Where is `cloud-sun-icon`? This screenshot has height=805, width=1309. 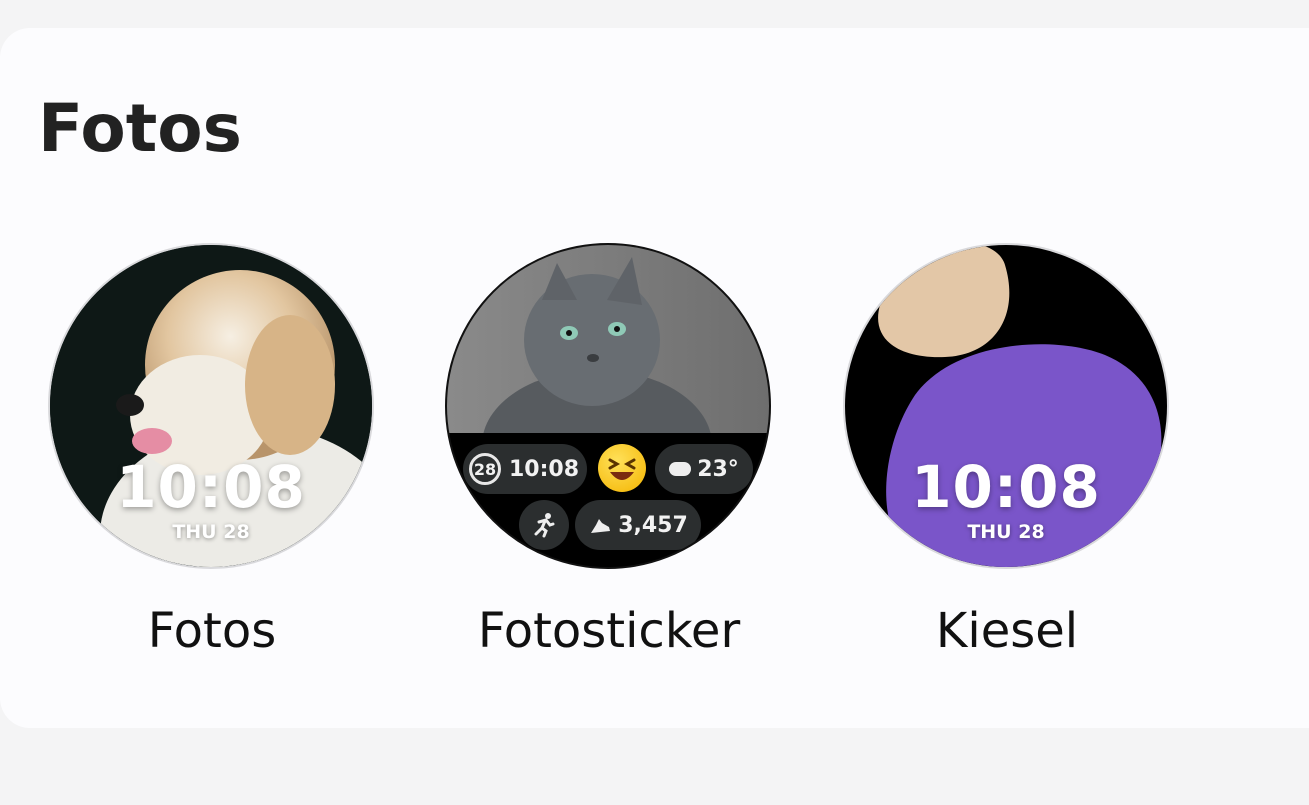
cloud-sun-icon is located at coordinates (680, 469).